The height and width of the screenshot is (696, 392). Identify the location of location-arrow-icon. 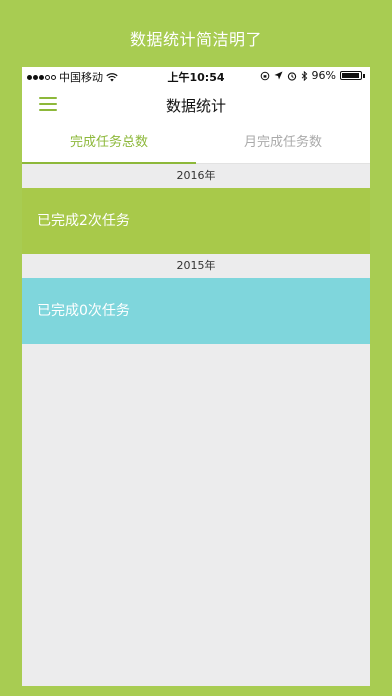
(278, 75).